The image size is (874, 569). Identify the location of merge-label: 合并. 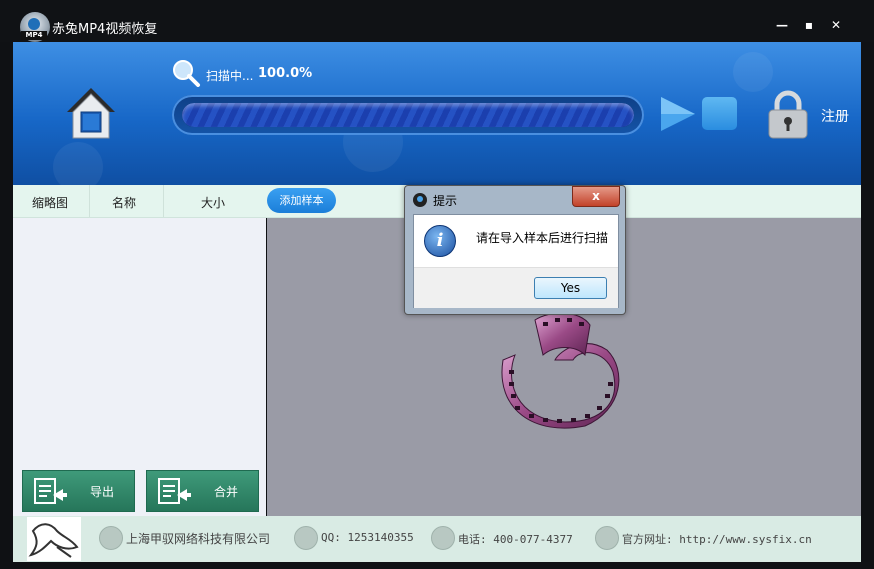
(226, 492).